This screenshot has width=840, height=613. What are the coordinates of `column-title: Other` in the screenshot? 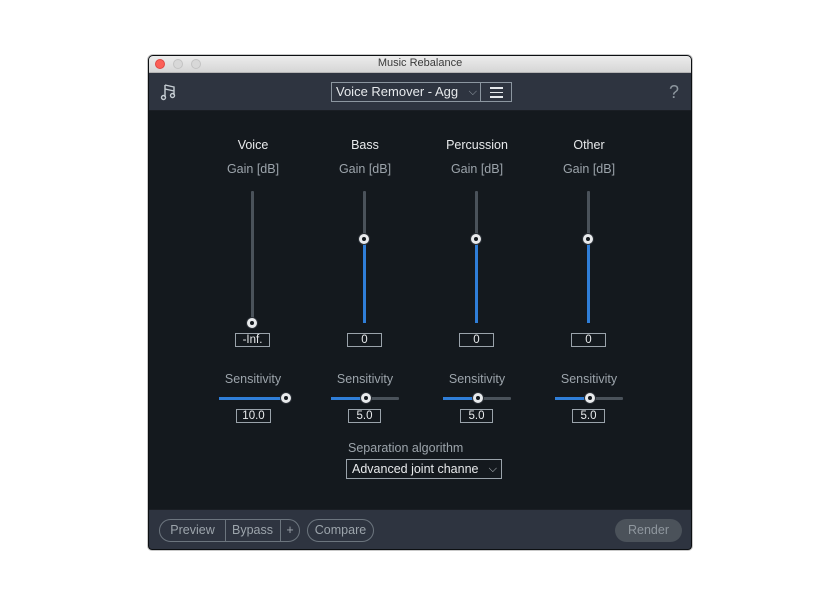 It's located at (589, 145).